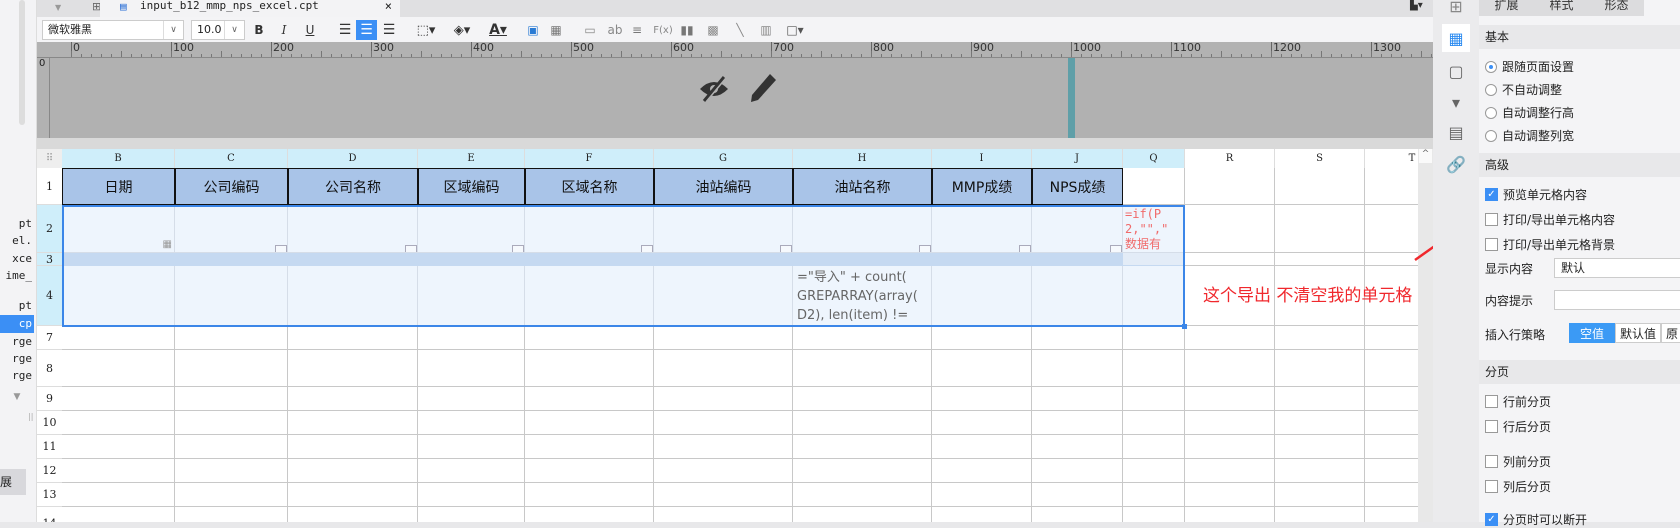 Image resolution: width=1680 pixels, height=528 pixels. I want to click on cell-G13, so click(723, 495).